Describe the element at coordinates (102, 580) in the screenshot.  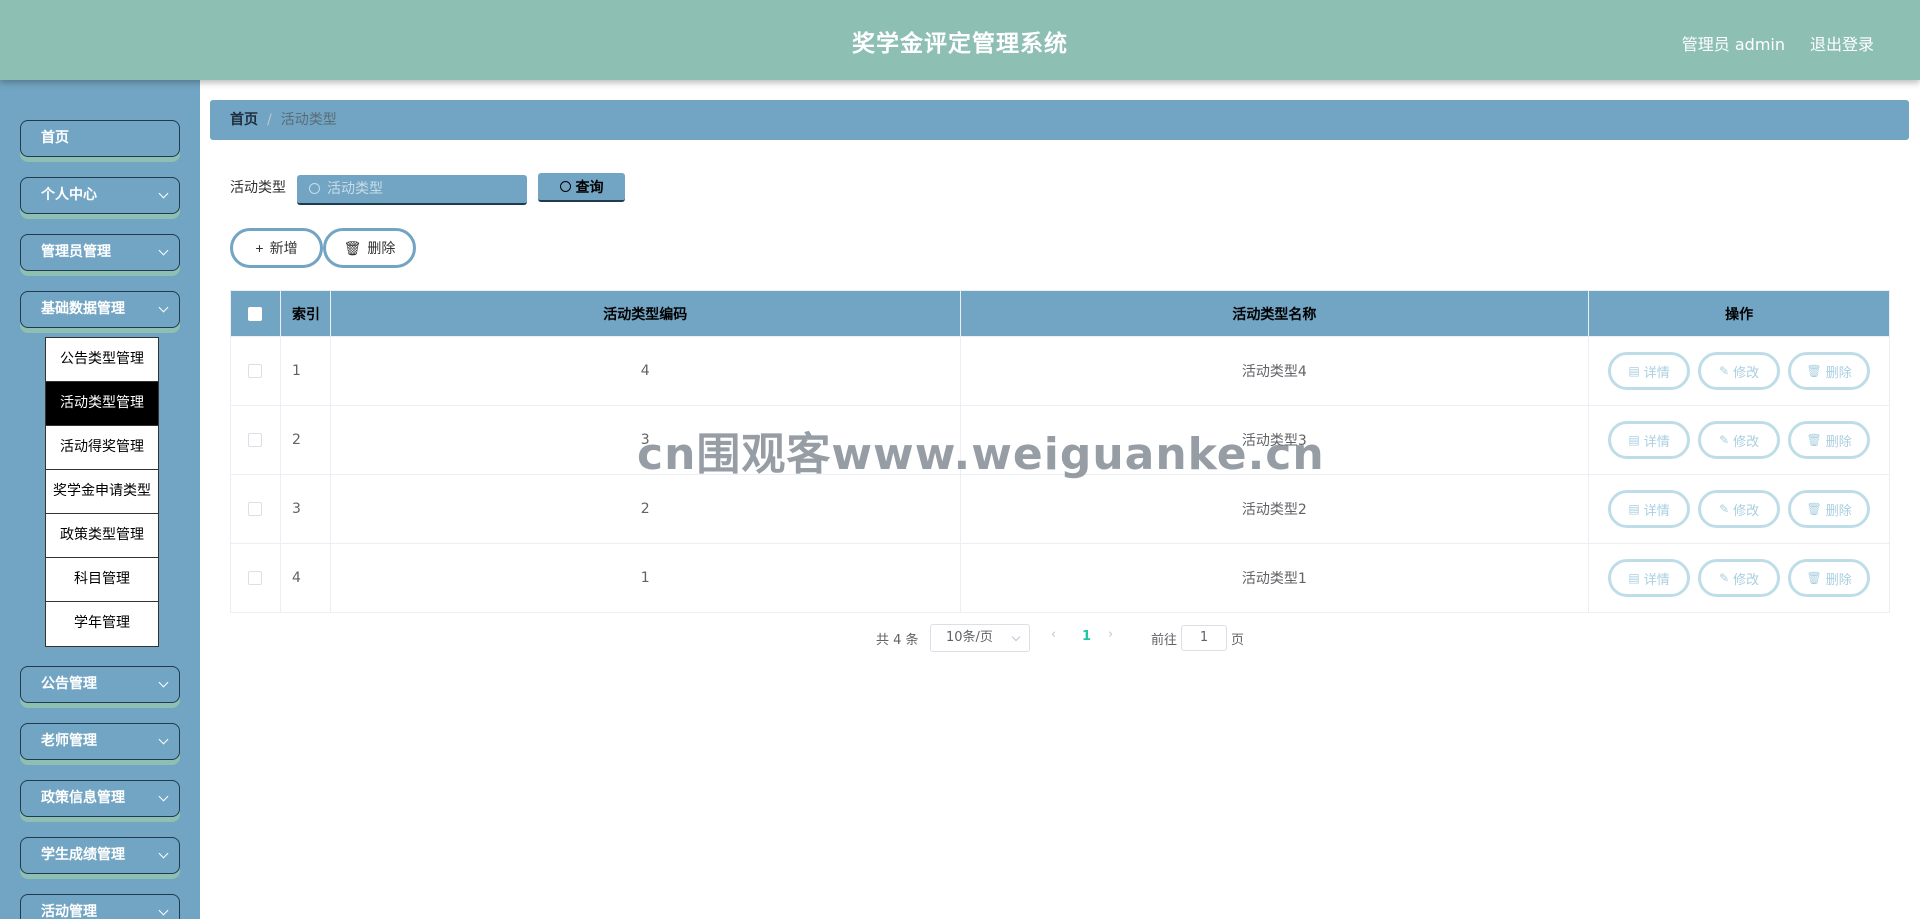
I see `submenu-item-subject: 科目管理` at that location.